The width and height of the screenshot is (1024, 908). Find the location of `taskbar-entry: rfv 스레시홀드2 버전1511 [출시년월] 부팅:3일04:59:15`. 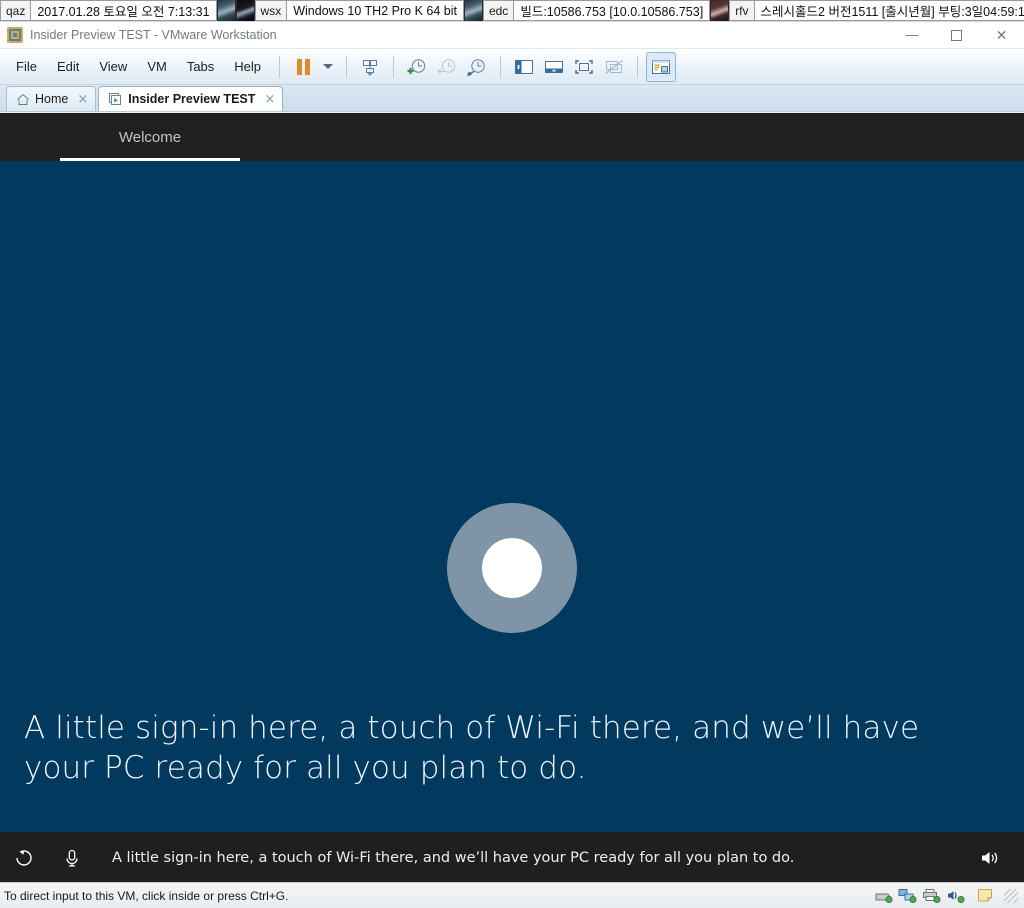

taskbar-entry: rfv 스레시홀드2 버전1511 [출시년월] 부팅:3일04:59:15 is located at coordinates (876, 10).